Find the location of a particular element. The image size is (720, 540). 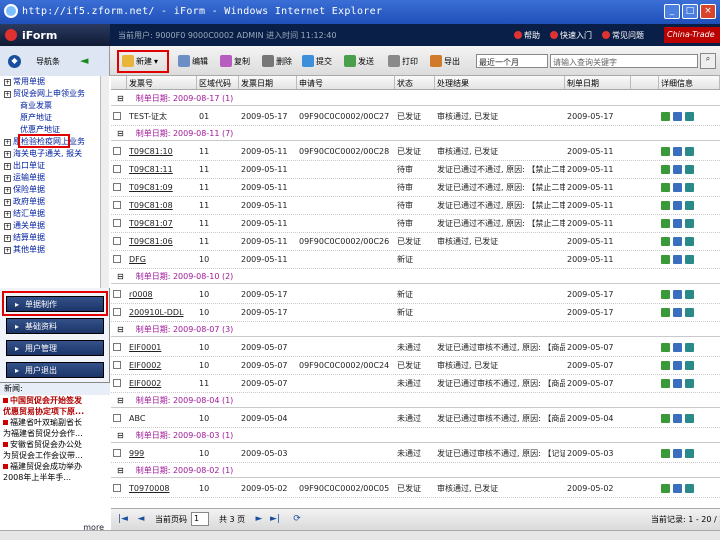

column-header: 制单日期 is located at coordinates (598, 82).